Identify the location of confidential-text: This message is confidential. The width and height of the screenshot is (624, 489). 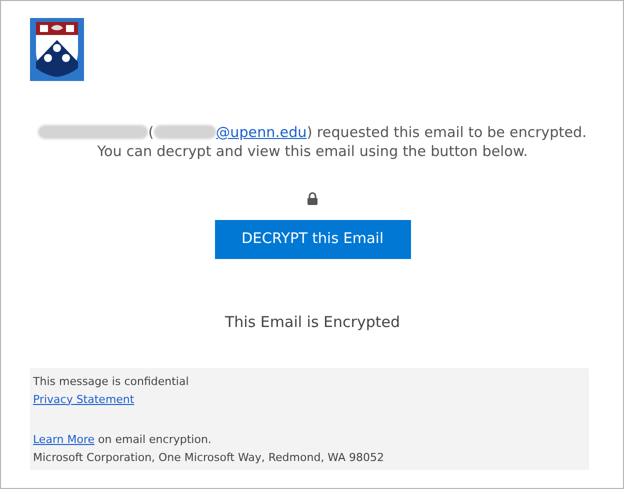
(111, 381).